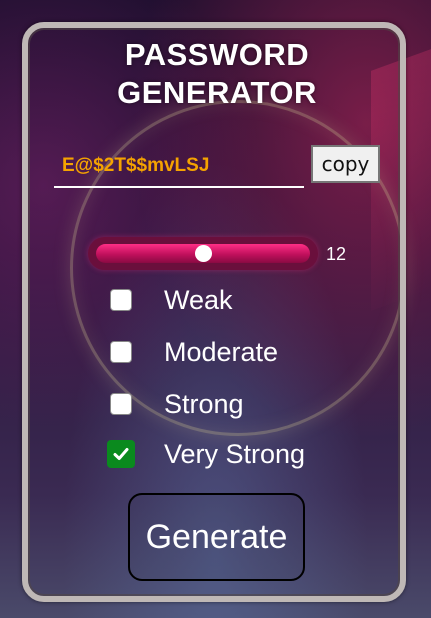 This screenshot has height=618, width=431. Describe the element at coordinates (204, 403) in the screenshot. I see `strength-option-label: Strong` at that location.